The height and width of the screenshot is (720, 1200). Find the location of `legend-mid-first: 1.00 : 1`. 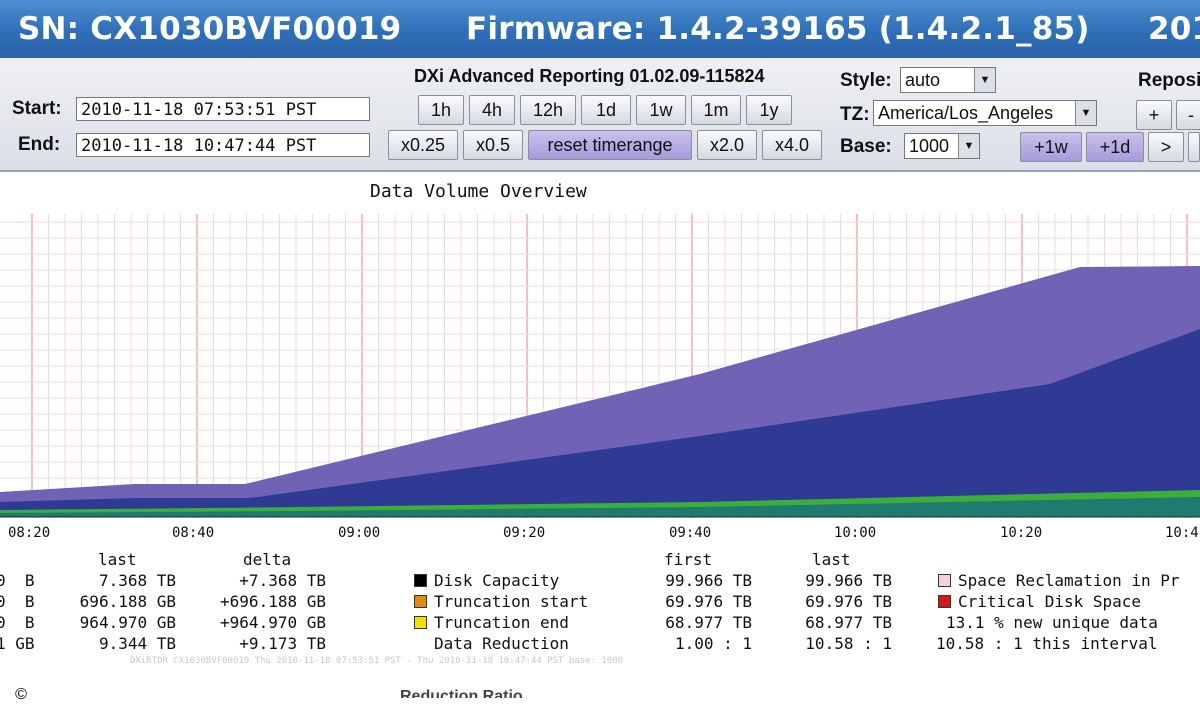

legend-mid-first: 1.00 : 1 is located at coordinates (713, 643).